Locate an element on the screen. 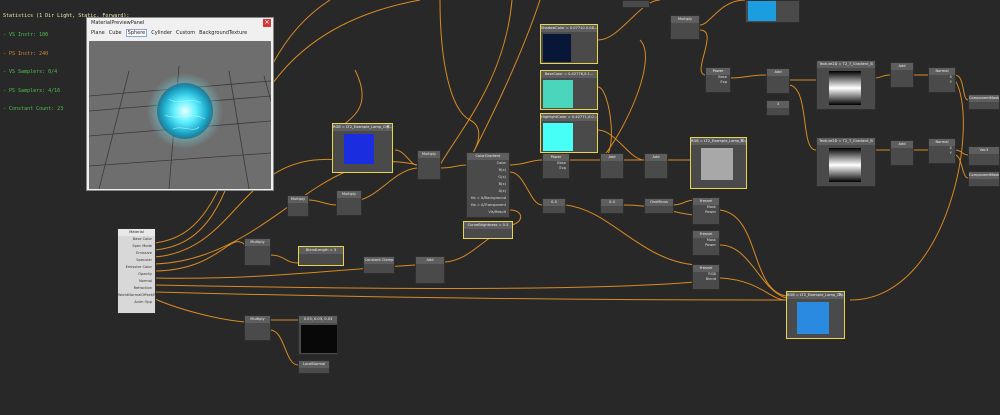 The height and width of the screenshot is (415, 1000). material-input-normal: Normal is located at coordinates (136, 281).